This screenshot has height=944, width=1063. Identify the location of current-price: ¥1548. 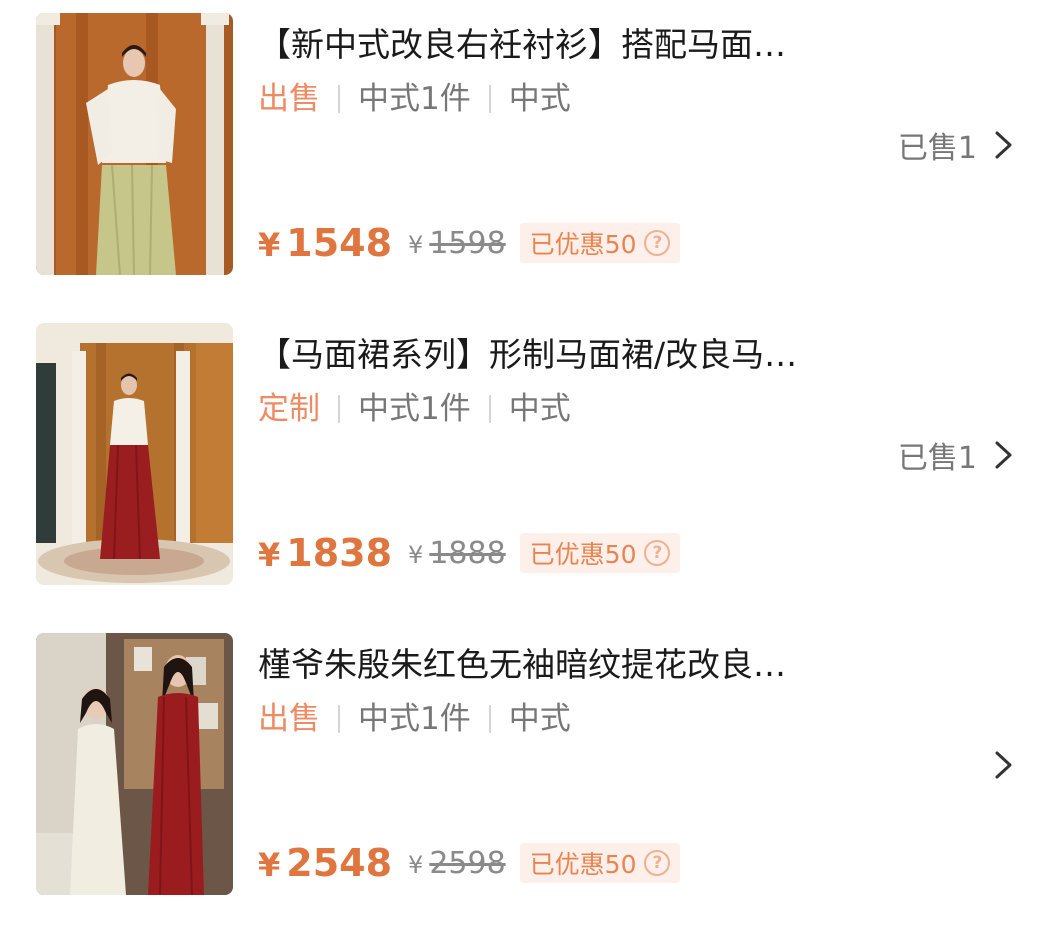
(325, 243).